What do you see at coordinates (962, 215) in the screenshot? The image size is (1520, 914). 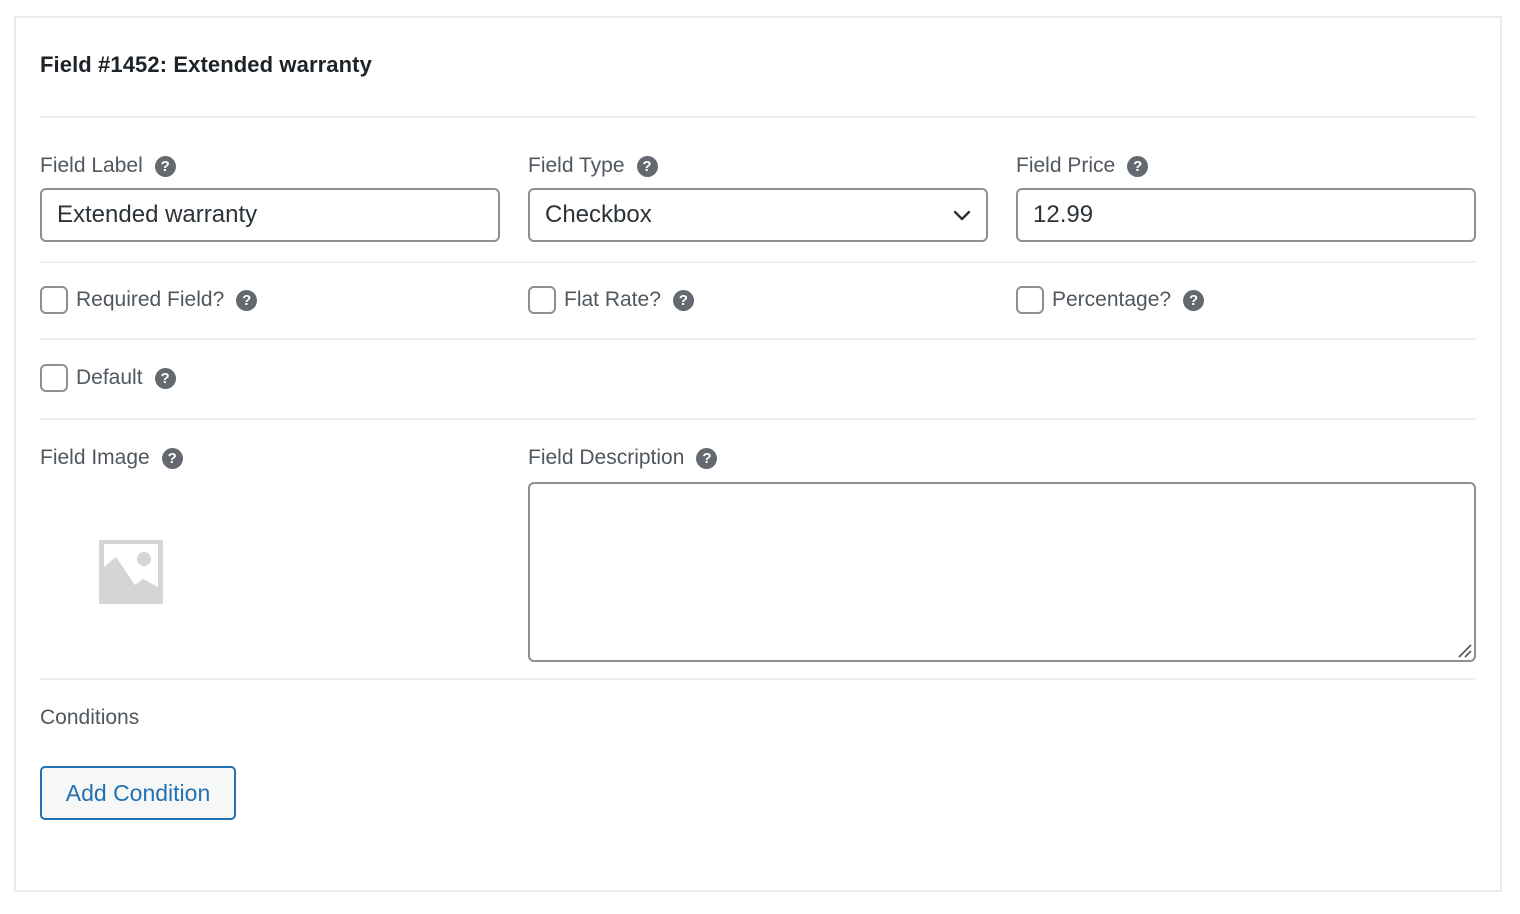 I see `chevron-down-icon` at bounding box center [962, 215].